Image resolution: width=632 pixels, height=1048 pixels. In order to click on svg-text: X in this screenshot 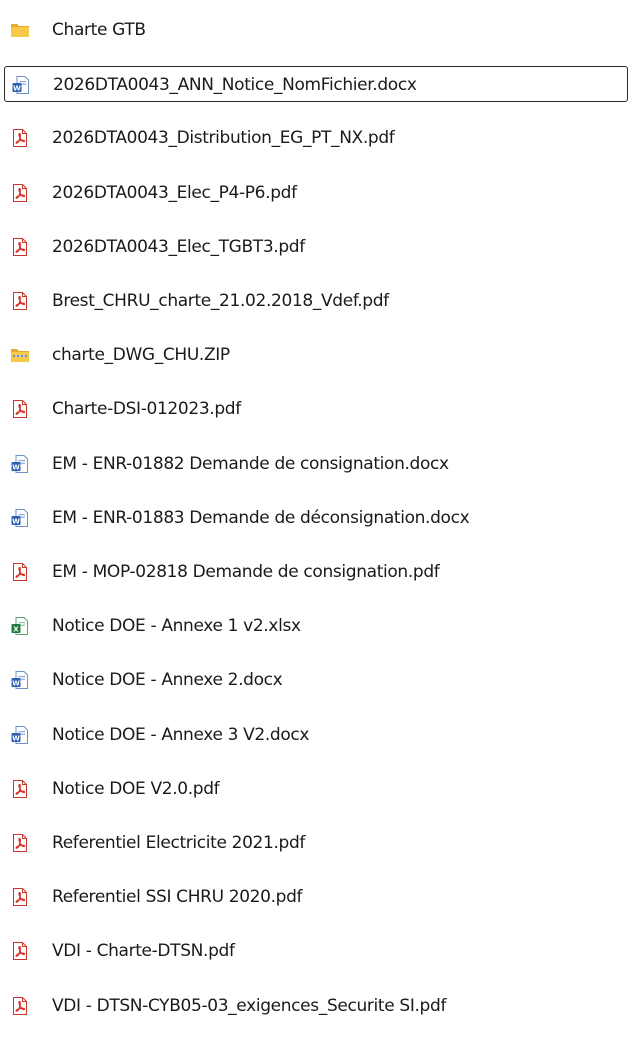, I will do `click(16, 629)`.